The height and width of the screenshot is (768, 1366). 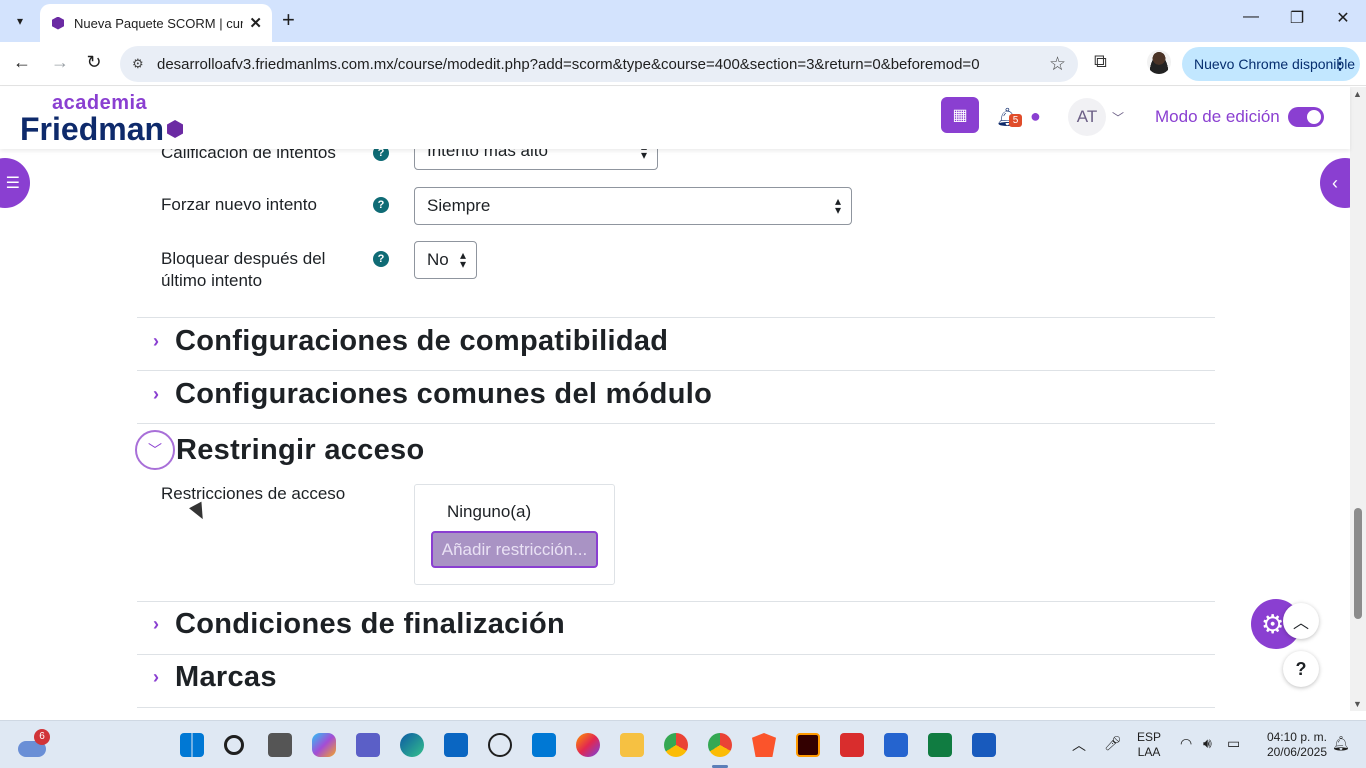 I want to click on section-title: Restringir acceso, so click(x=300, y=449).